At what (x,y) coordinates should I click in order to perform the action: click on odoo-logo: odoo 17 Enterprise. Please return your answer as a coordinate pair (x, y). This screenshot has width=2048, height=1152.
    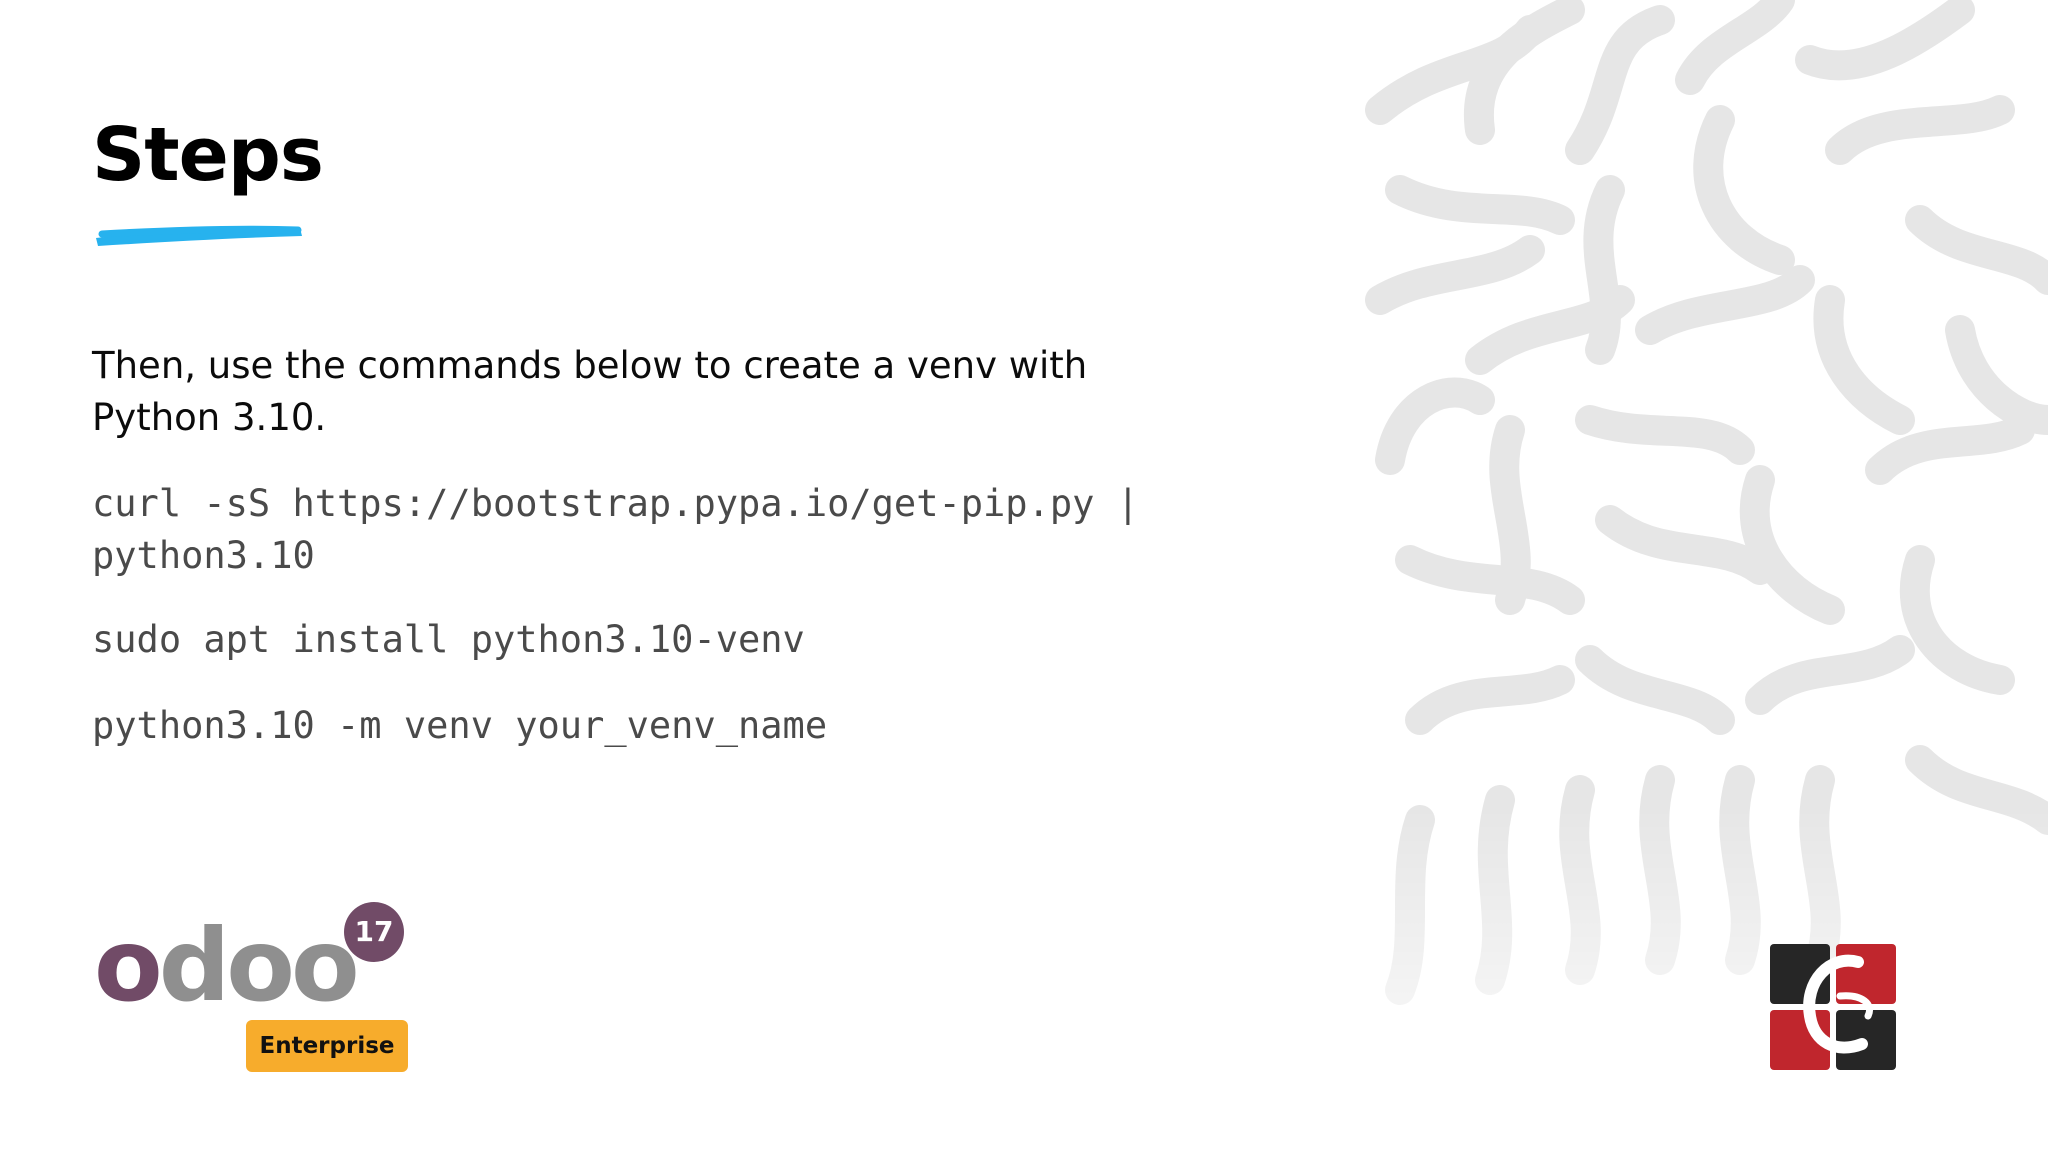
    Looking at the image, I should click on (257, 988).